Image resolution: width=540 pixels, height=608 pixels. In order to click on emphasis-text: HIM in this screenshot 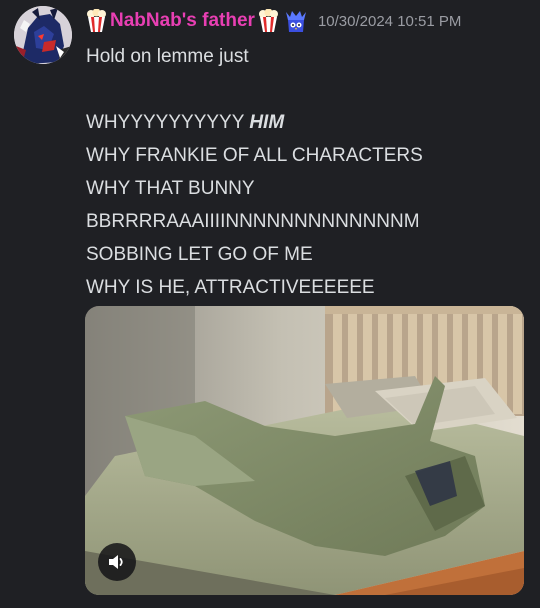, I will do `click(267, 122)`.